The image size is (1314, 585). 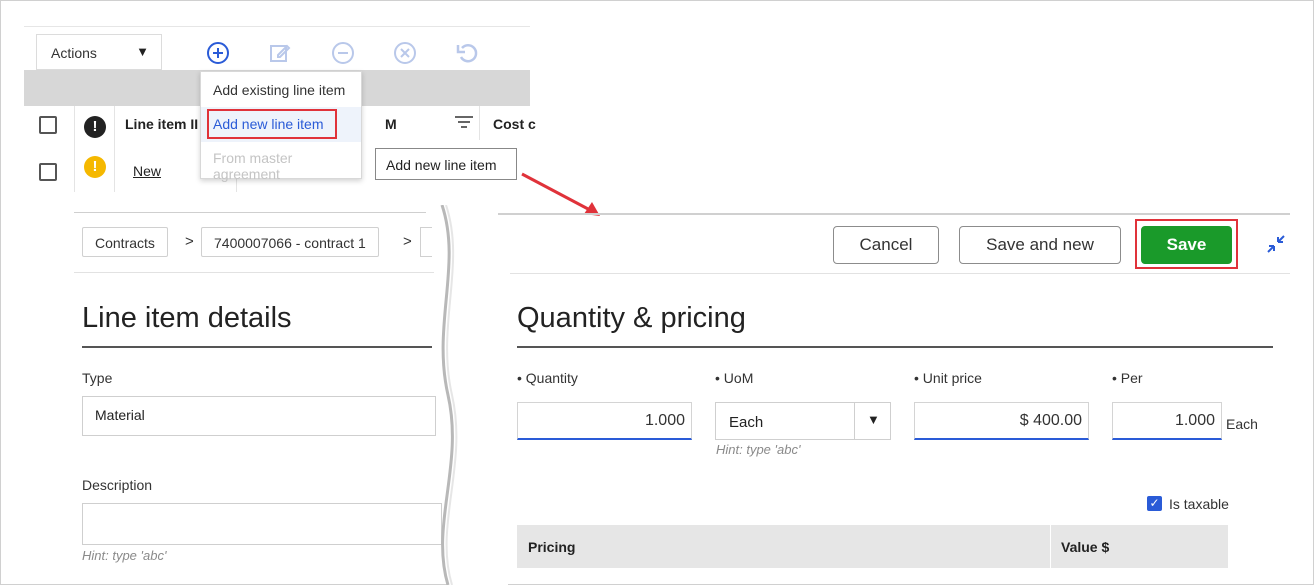 What do you see at coordinates (280, 53) in the screenshot?
I see `edit-icon` at bounding box center [280, 53].